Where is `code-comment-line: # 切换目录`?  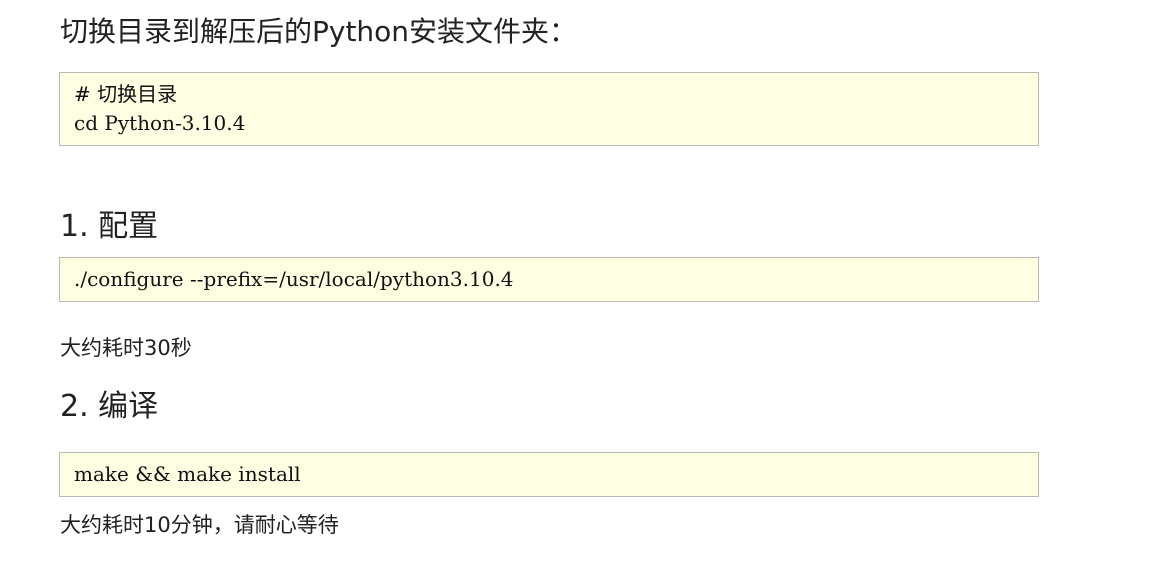
code-comment-line: # 切换目录 is located at coordinates (126, 94).